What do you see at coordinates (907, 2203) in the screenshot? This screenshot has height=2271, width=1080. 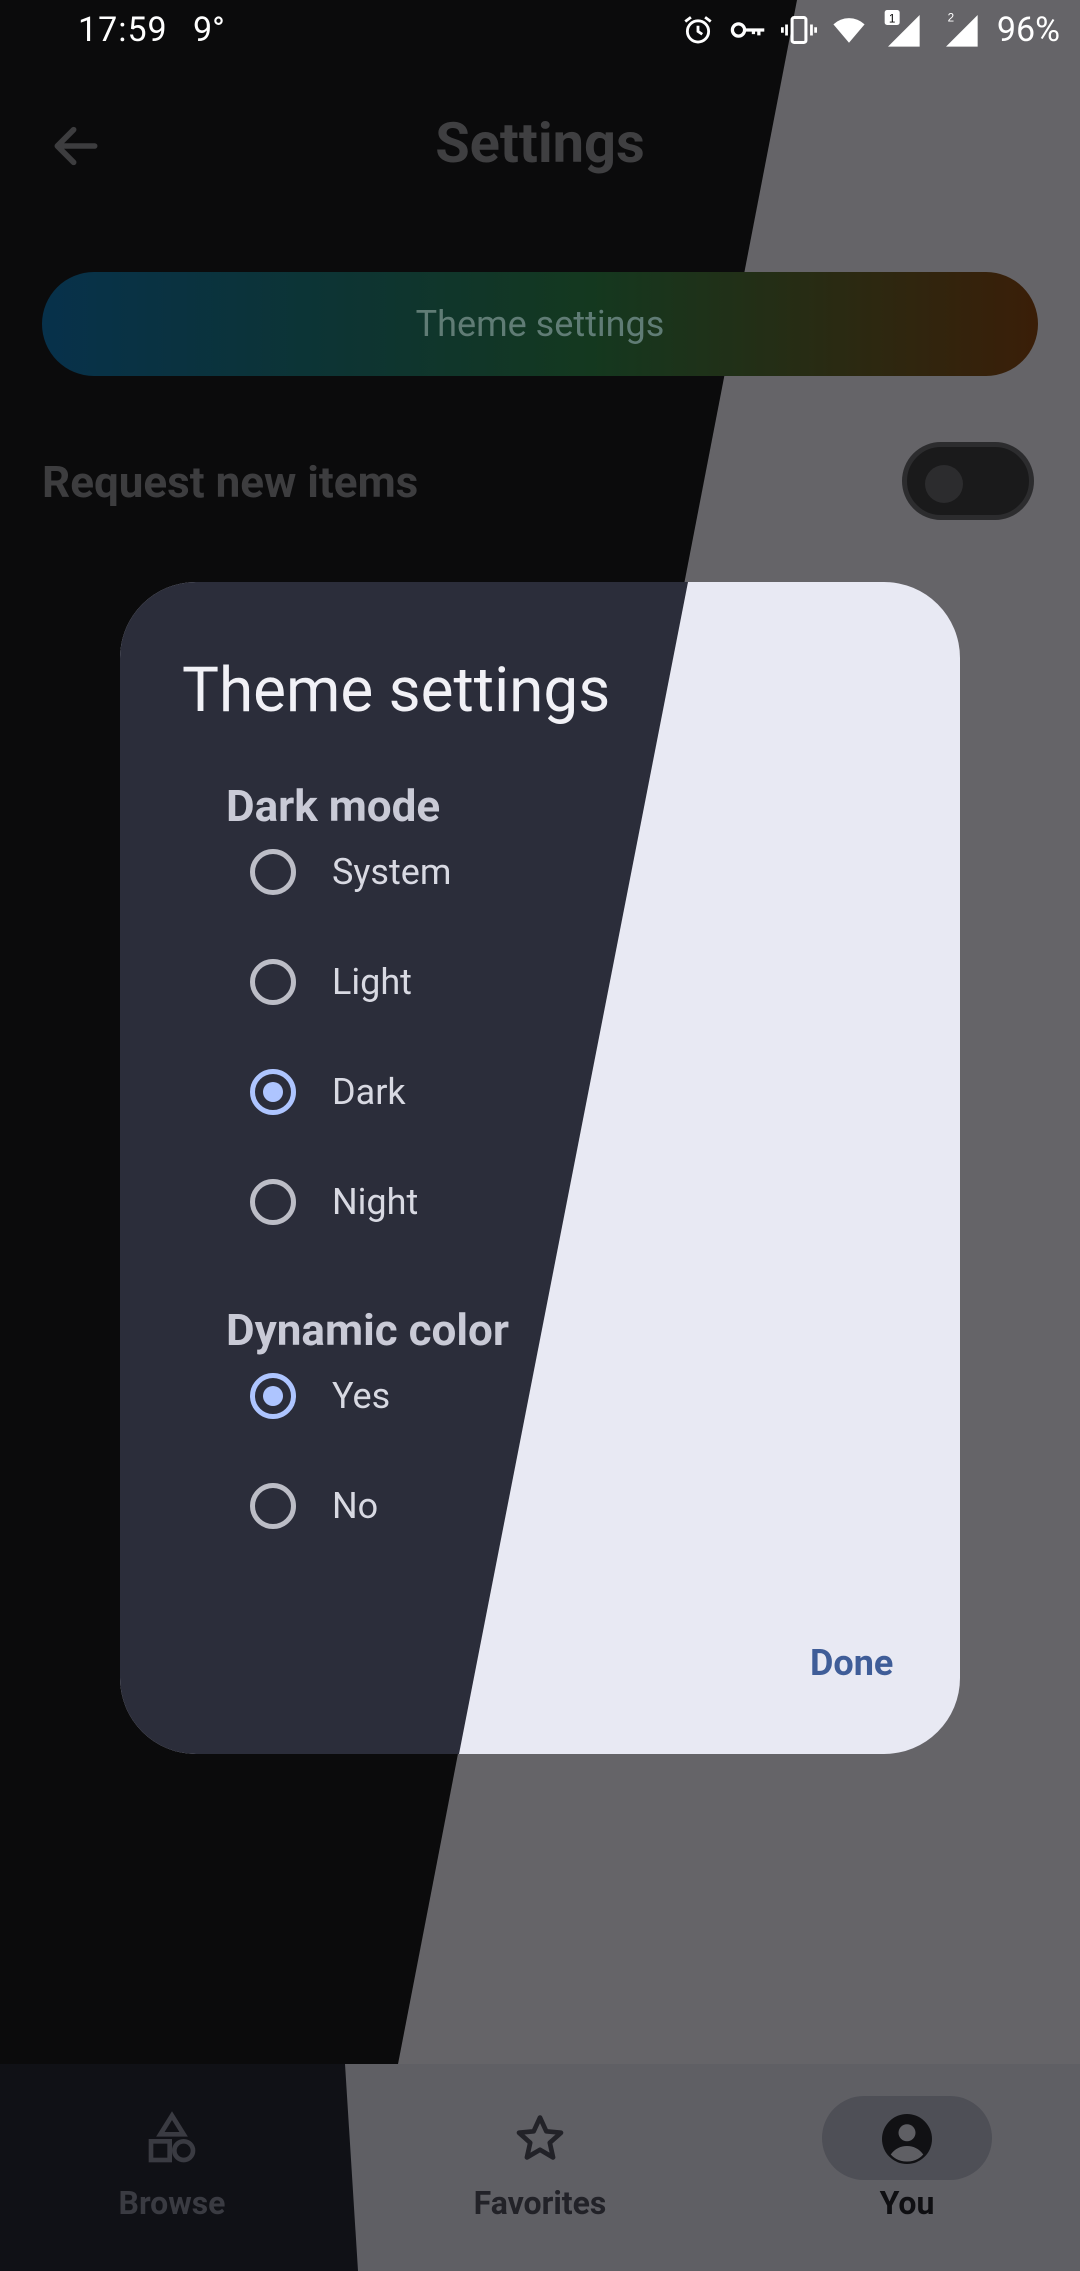 I see `nav-label: You` at bounding box center [907, 2203].